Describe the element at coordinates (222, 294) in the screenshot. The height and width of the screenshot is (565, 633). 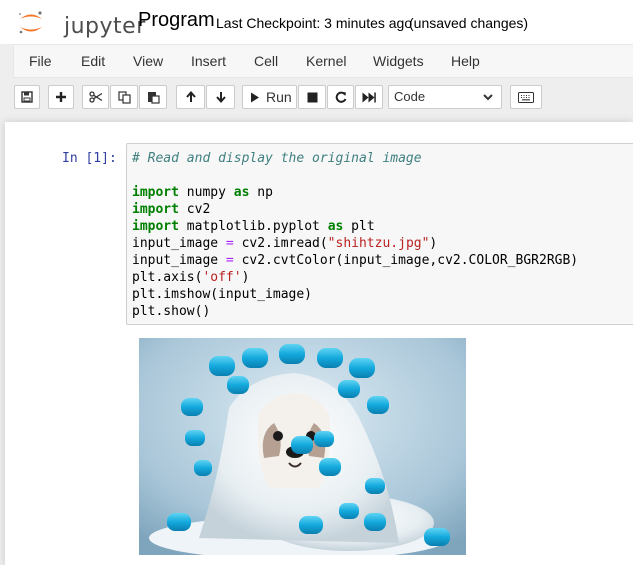
I see `code-line-9: plt.imshow(input_image)` at that location.